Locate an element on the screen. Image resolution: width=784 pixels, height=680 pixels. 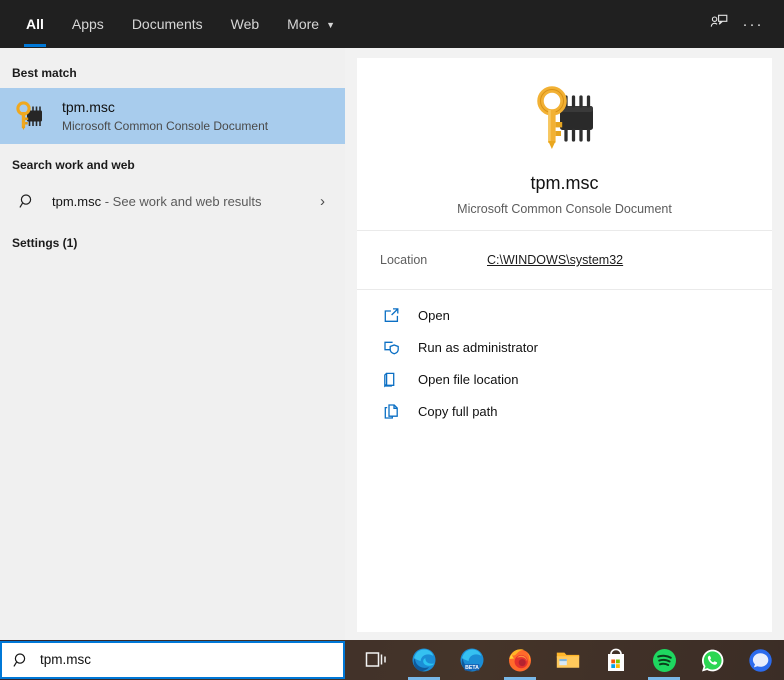
signal-icon is located at coordinates (760, 660).